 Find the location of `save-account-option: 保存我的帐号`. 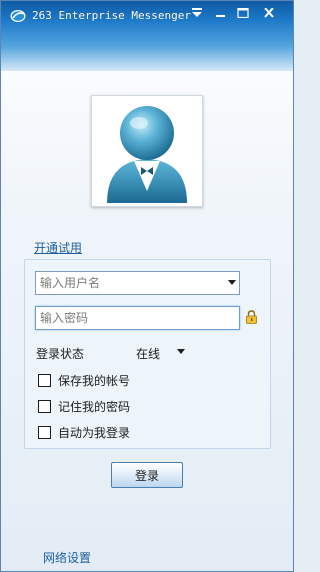

save-account-option: 保存我的帐号 is located at coordinates (84, 380).